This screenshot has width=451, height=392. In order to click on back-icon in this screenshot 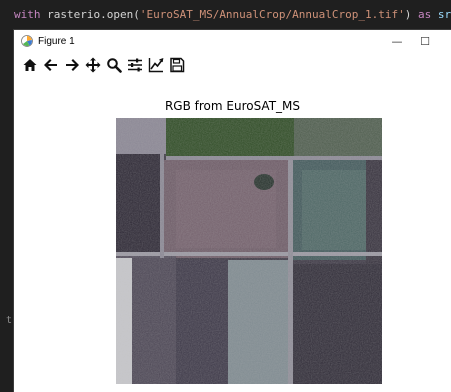, I will do `click(50, 65)`.